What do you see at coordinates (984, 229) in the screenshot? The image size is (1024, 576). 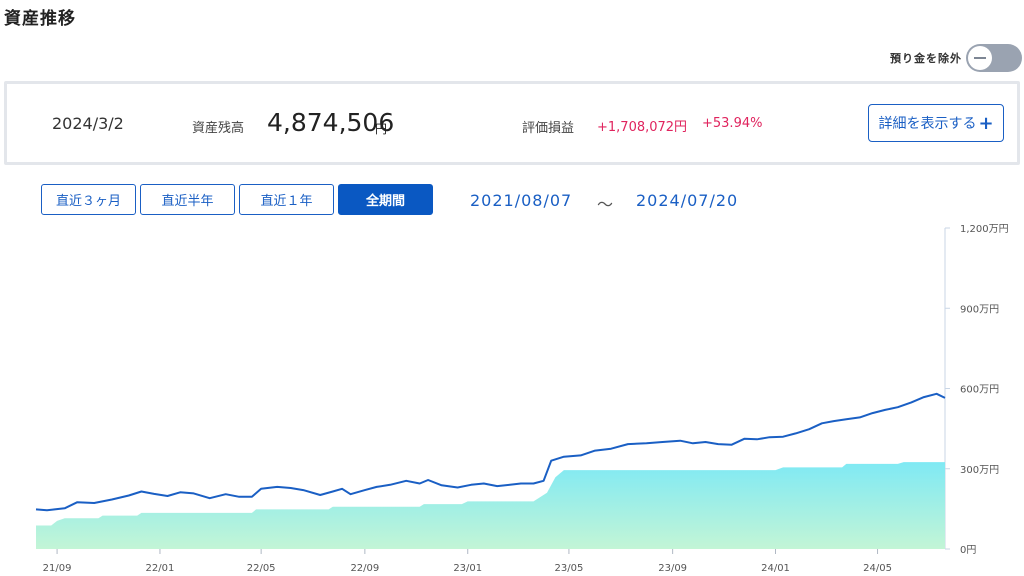 I see `y-tick-label: 1,200万円` at bounding box center [984, 229].